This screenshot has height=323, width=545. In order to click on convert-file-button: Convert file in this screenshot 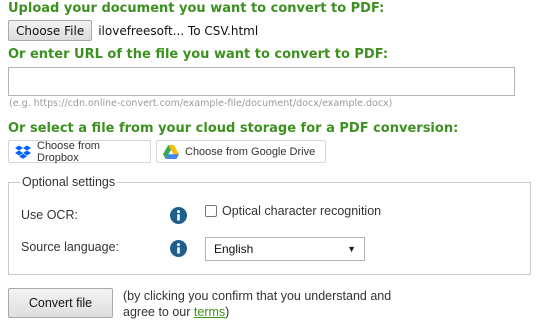, I will do `click(60, 303)`.